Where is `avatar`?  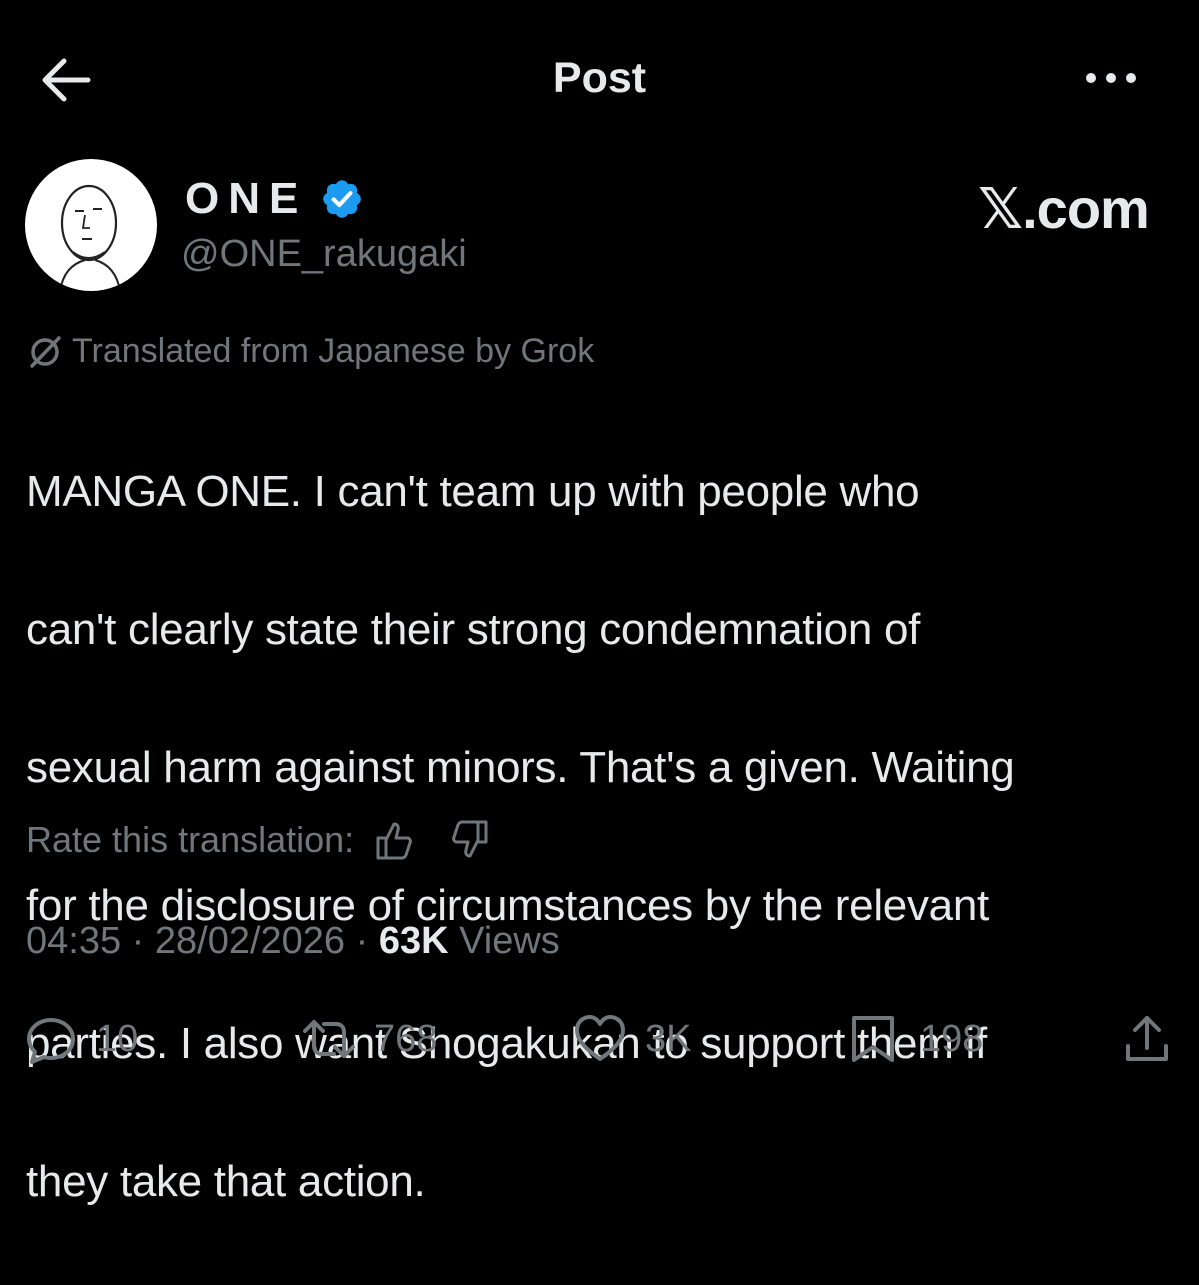 avatar is located at coordinates (91, 225).